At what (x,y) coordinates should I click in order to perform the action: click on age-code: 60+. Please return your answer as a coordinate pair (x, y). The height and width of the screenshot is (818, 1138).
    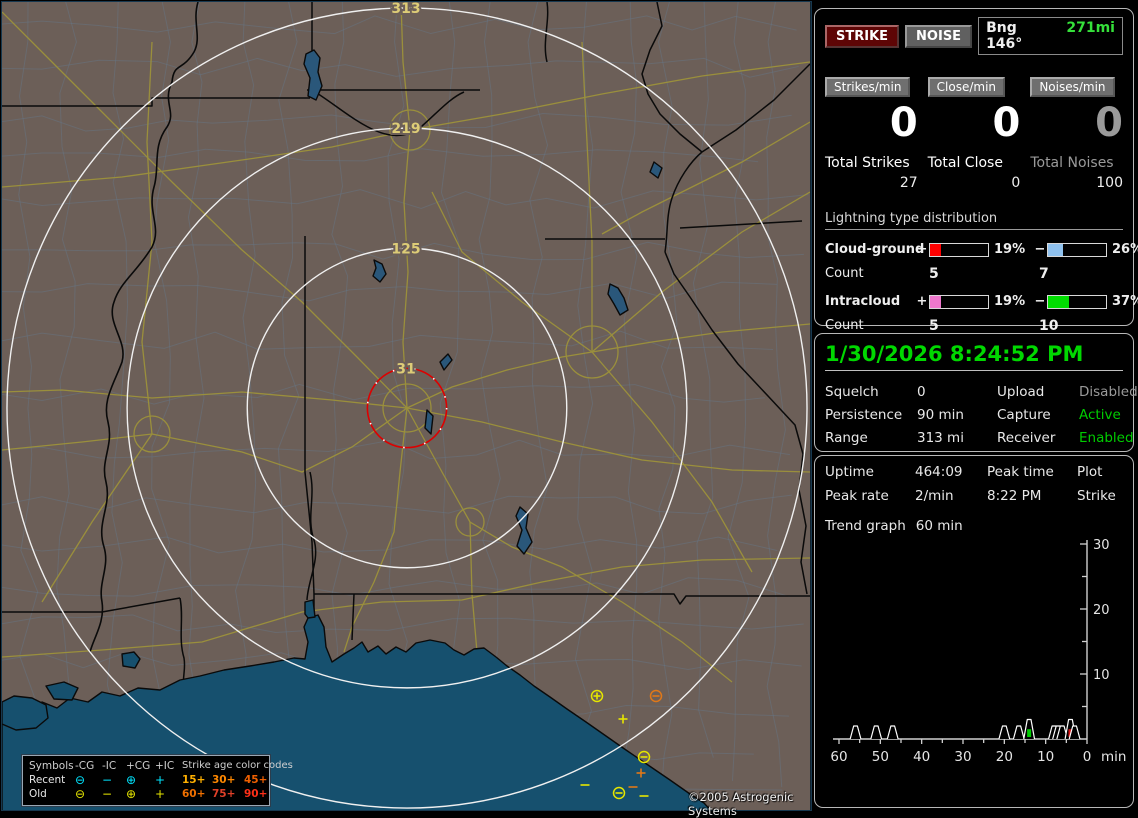
    Looking at the image, I should click on (194, 794).